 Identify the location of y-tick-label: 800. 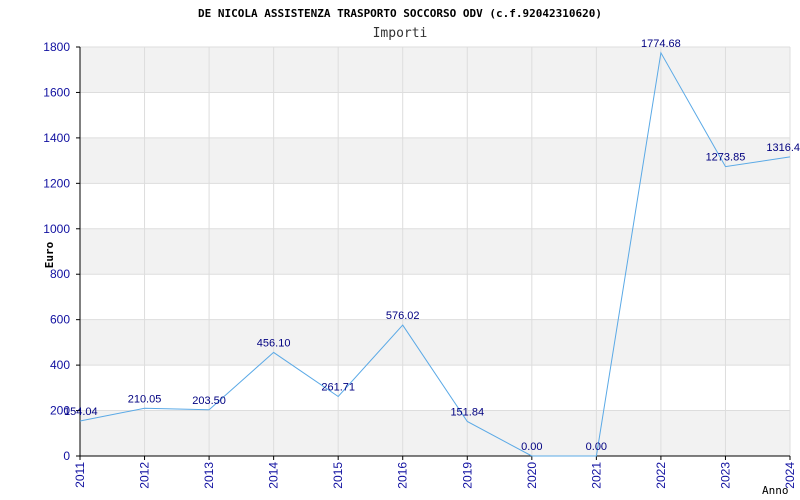
(60, 274).